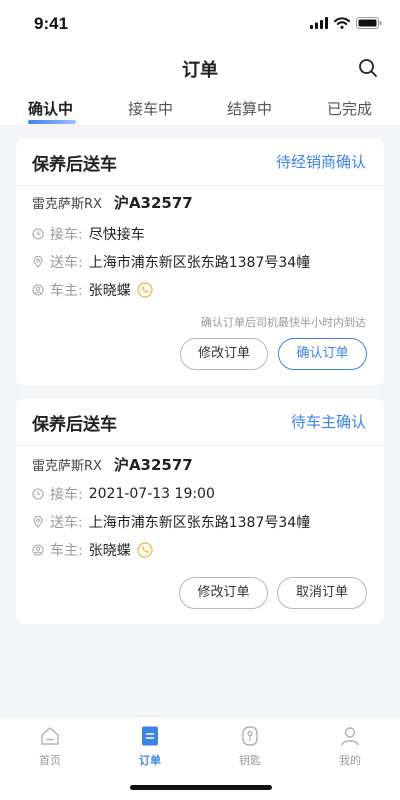  Describe the element at coordinates (151, 494) in the screenshot. I see `pickup-value: 2021-07-13 19:00` at that location.